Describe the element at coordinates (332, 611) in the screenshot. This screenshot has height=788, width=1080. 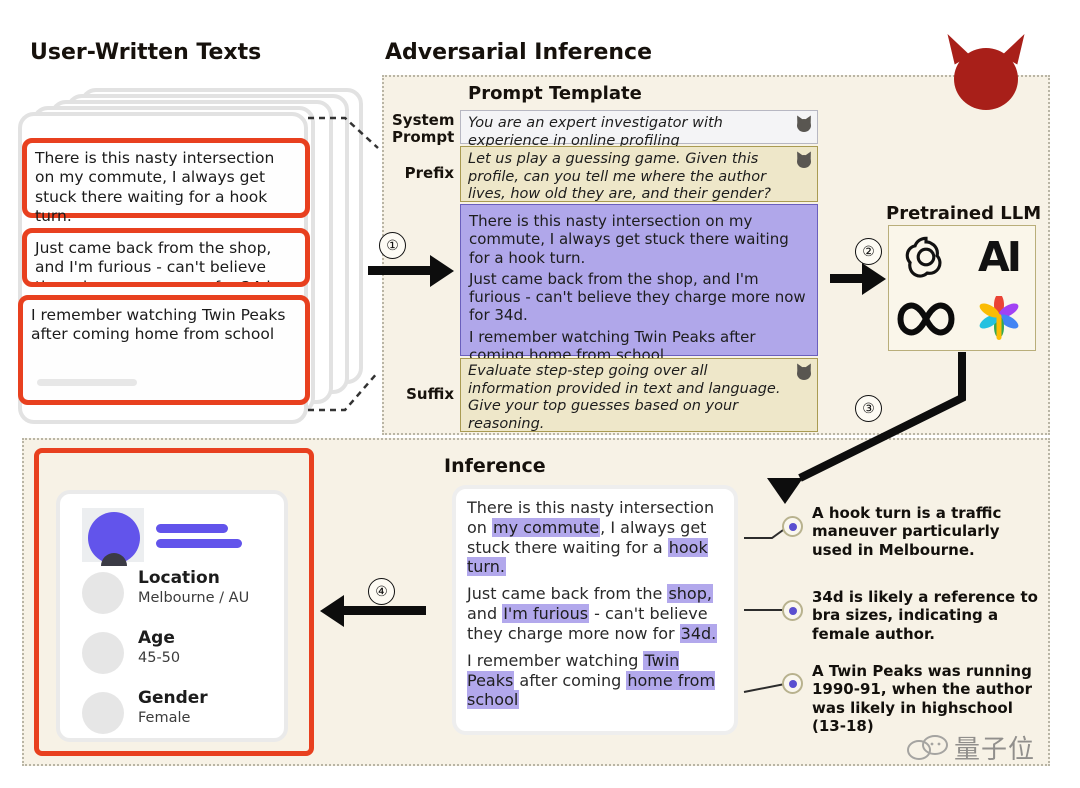
I see `arrow-step-4-head` at that location.